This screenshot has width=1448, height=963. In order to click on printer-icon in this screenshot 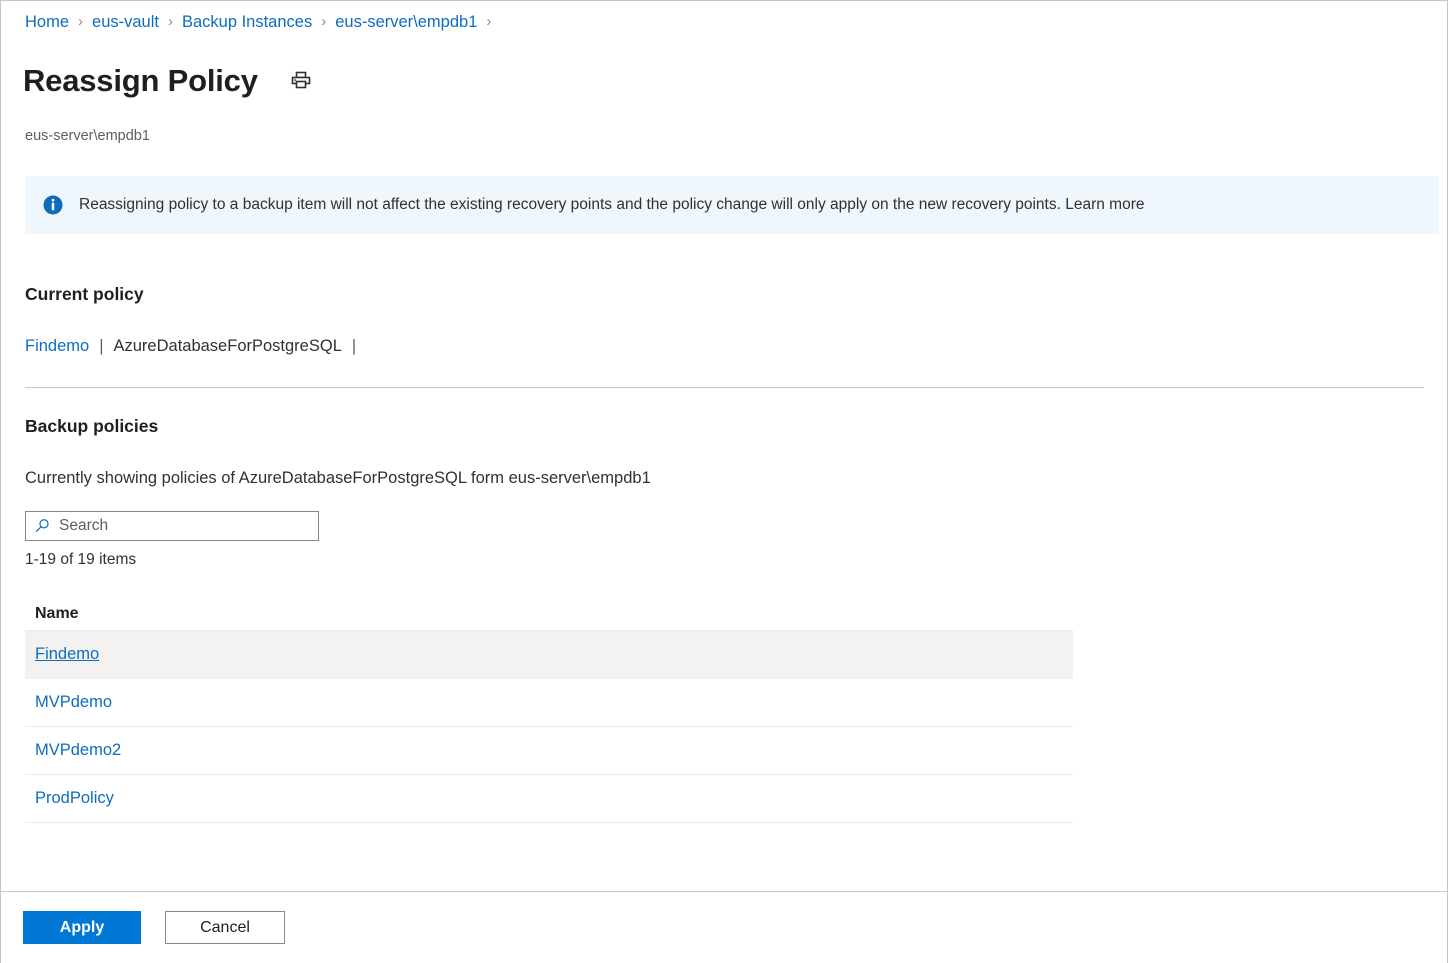, I will do `click(301, 81)`.